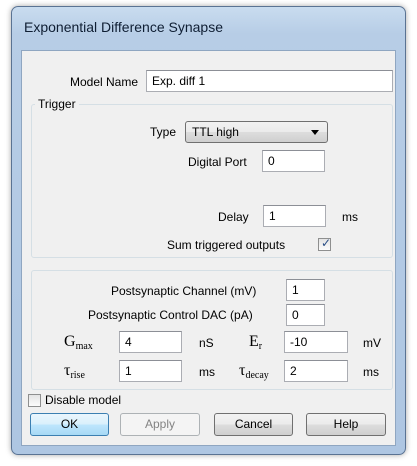  I want to click on digital-port-input: 0, so click(293, 161).